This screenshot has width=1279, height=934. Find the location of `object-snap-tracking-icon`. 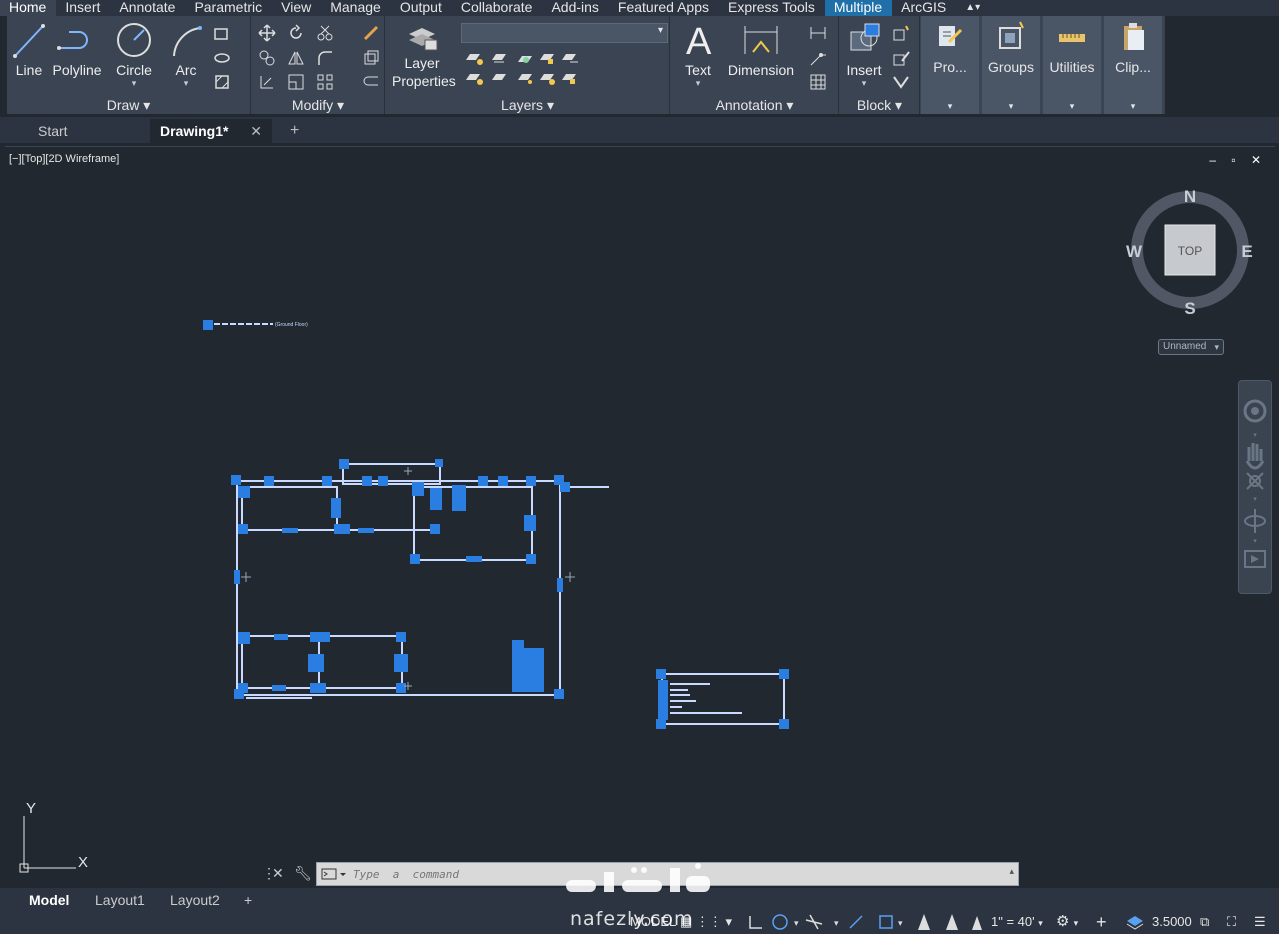

object-snap-tracking-icon is located at coordinates (856, 922).